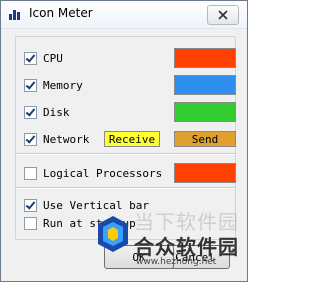 The height and width of the screenshot is (282, 320). I want to click on cpu-row: CPU, so click(43, 58).